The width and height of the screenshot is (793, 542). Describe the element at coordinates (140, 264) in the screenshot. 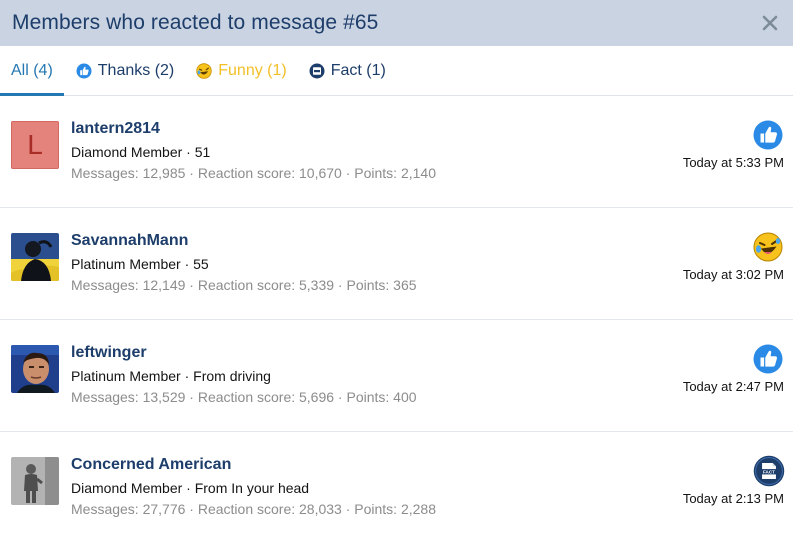

I see `member-title: Platinum Member · 55` at that location.